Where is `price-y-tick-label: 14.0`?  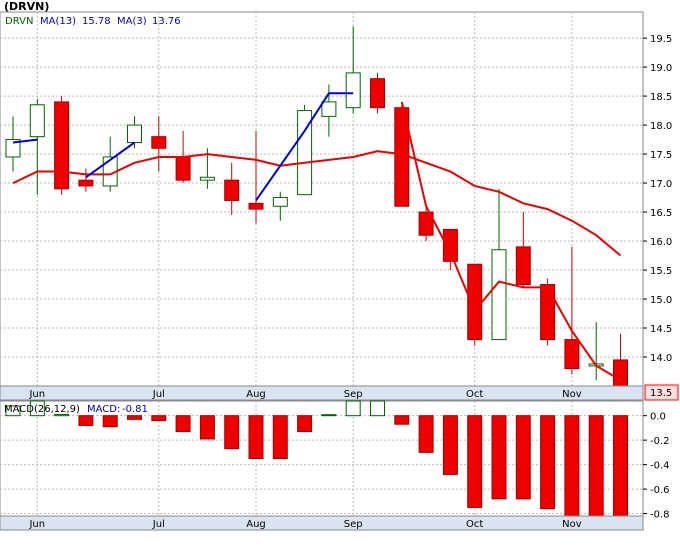
price-y-tick-label: 14.0 is located at coordinates (661, 358).